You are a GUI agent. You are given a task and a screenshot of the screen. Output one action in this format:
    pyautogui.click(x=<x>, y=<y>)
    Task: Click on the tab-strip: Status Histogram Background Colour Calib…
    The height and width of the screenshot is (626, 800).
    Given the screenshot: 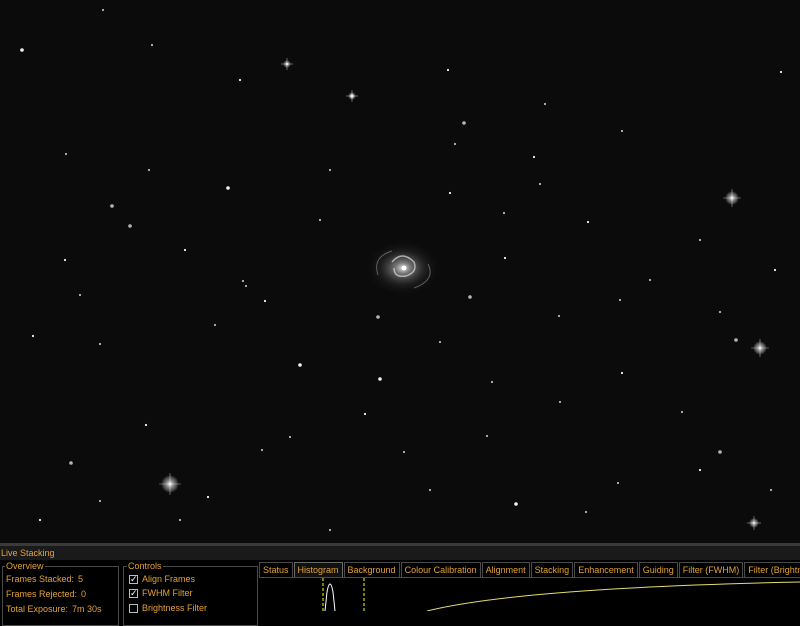 What is the action you would take?
    pyautogui.click(x=529, y=570)
    